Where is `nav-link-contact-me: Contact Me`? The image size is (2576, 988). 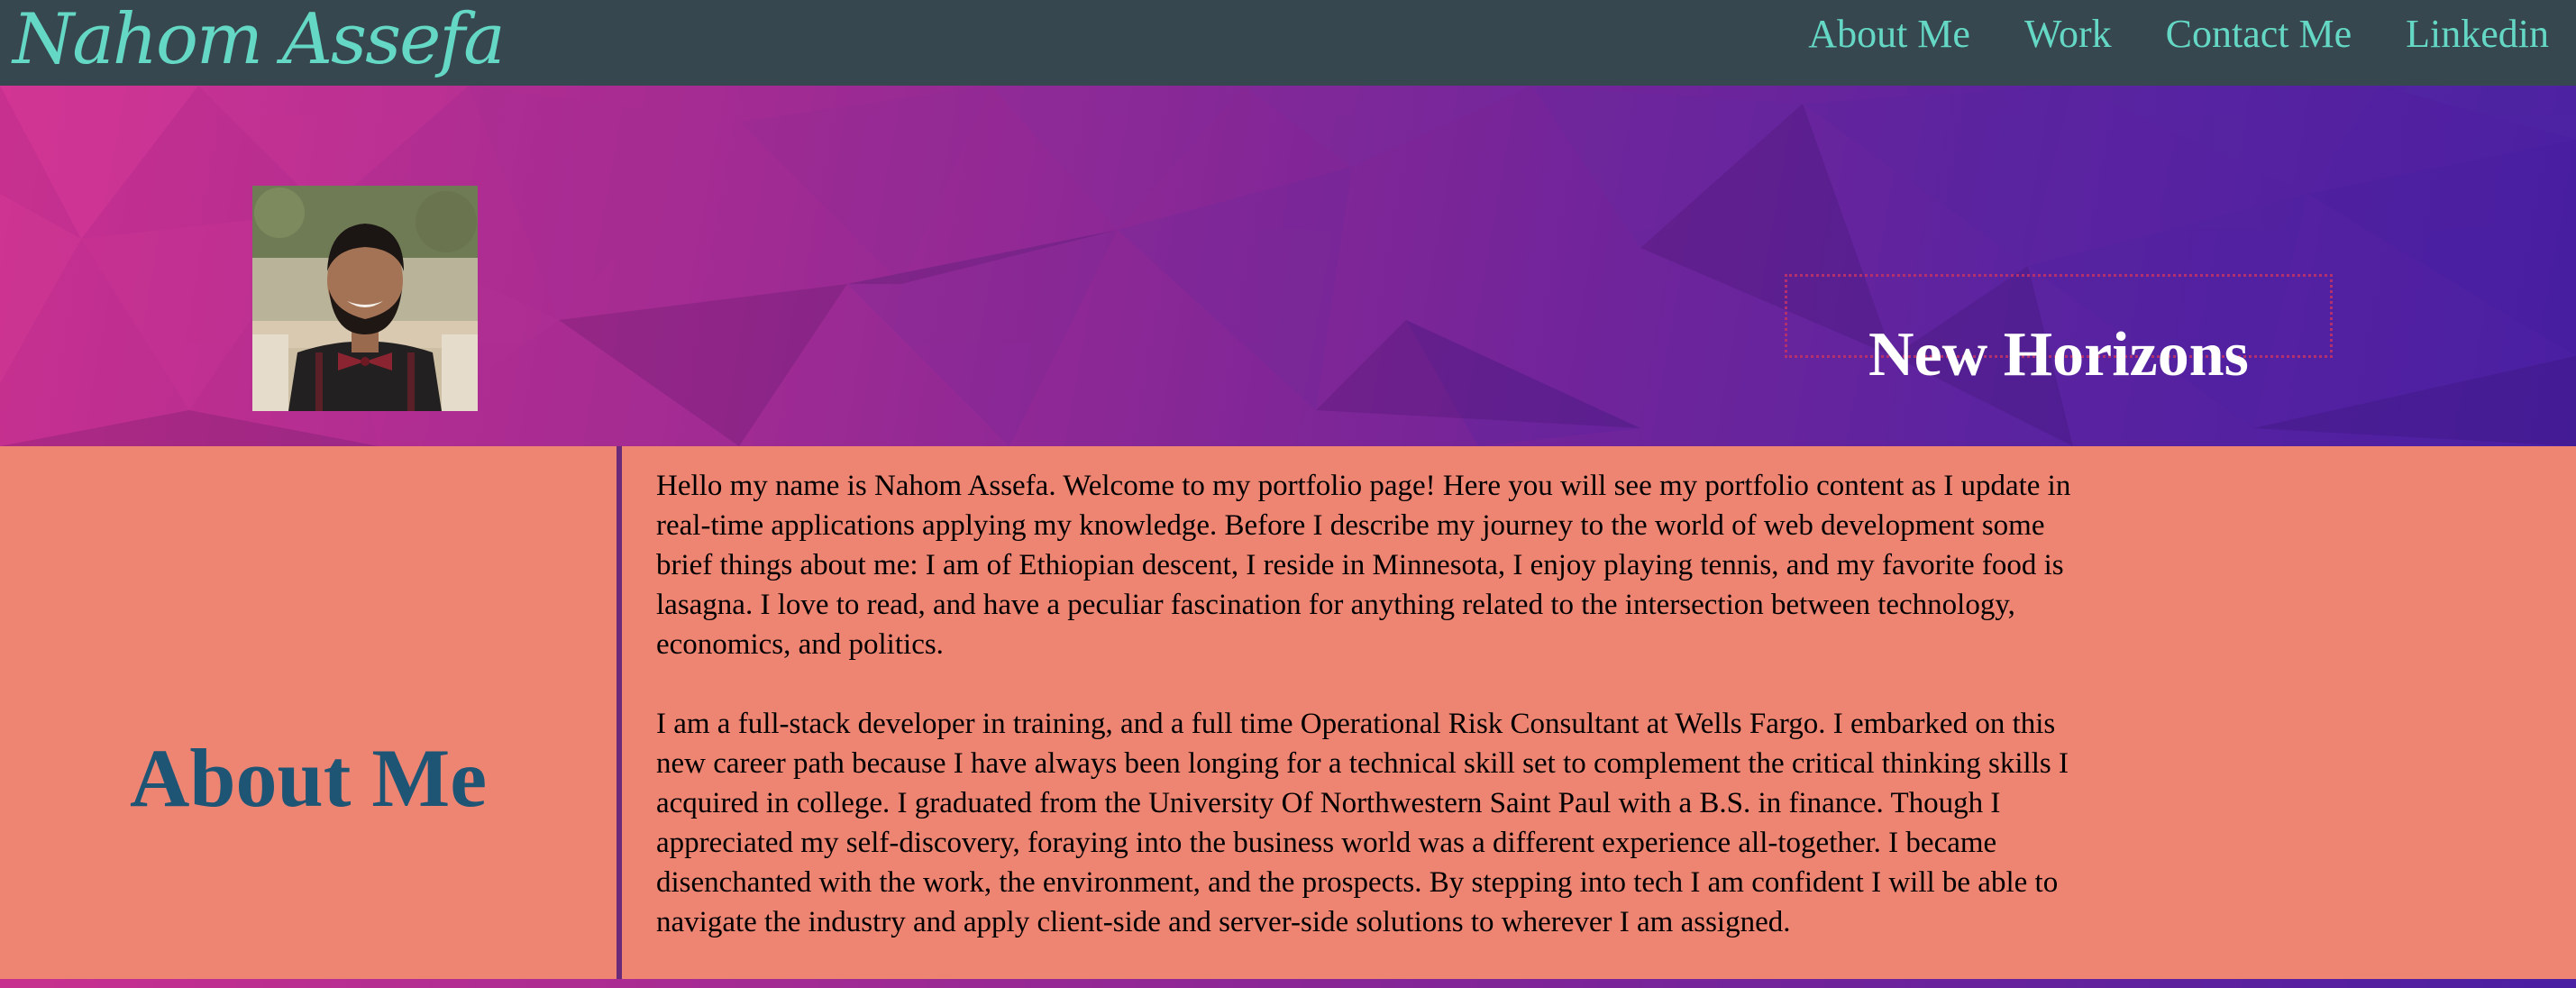 nav-link-contact-me: Contact Me is located at coordinates (2259, 34).